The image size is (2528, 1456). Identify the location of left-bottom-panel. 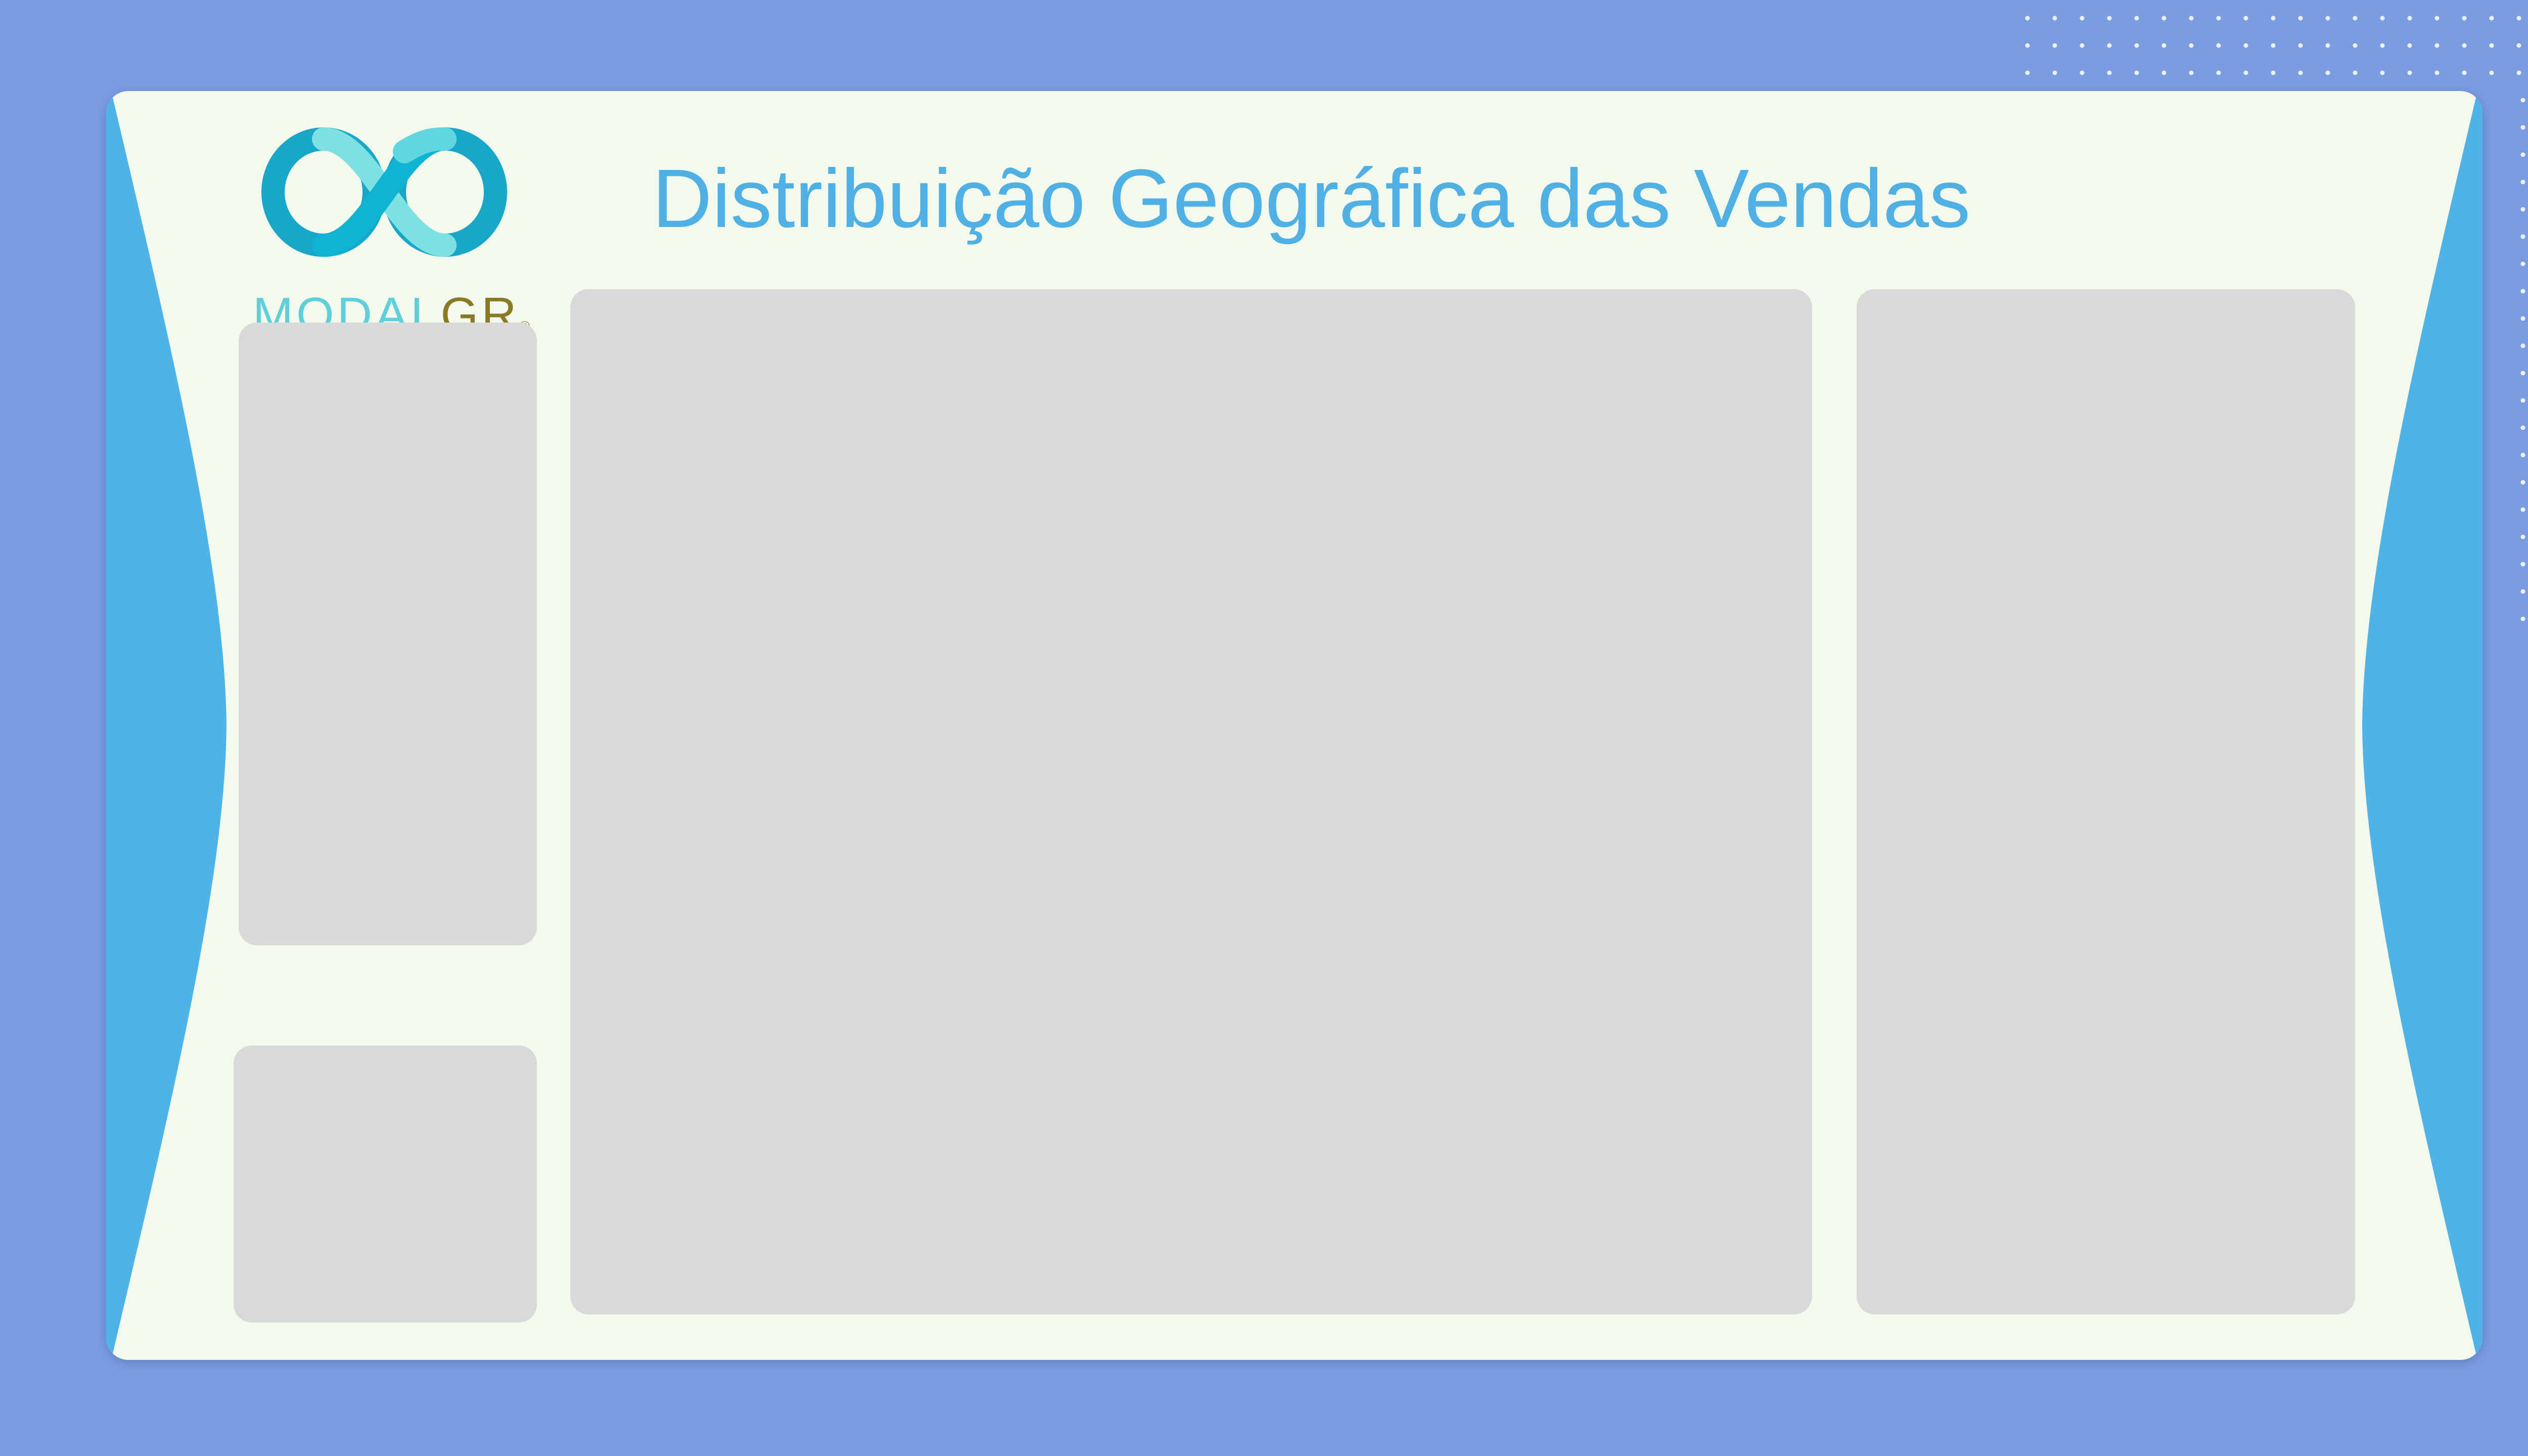
(386, 1184).